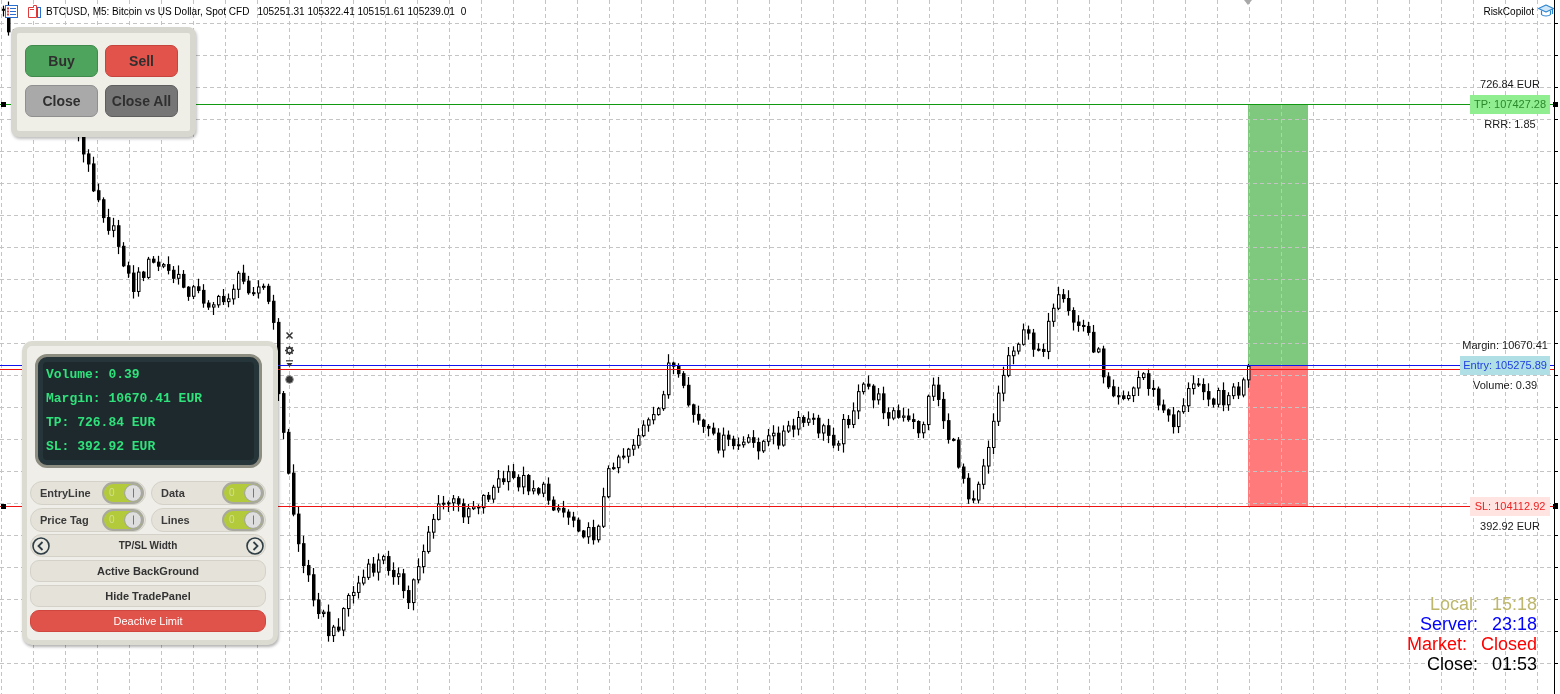 This screenshot has width=1560, height=694. What do you see at coordinates (1514, 664) in the screenshot?
I see `clock-value: 01:53` at bounding box center [1514, 664].